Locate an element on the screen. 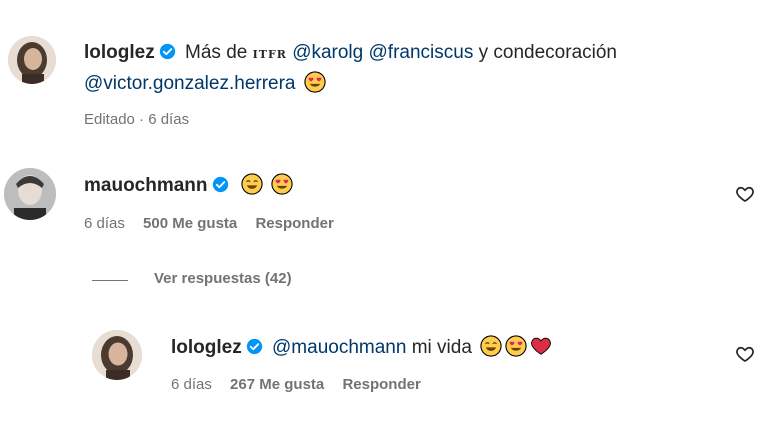 This screenshot has height=428, width=760. reply-text: lologlez @mauochmann mi vida is located at coordinates (361, 347).